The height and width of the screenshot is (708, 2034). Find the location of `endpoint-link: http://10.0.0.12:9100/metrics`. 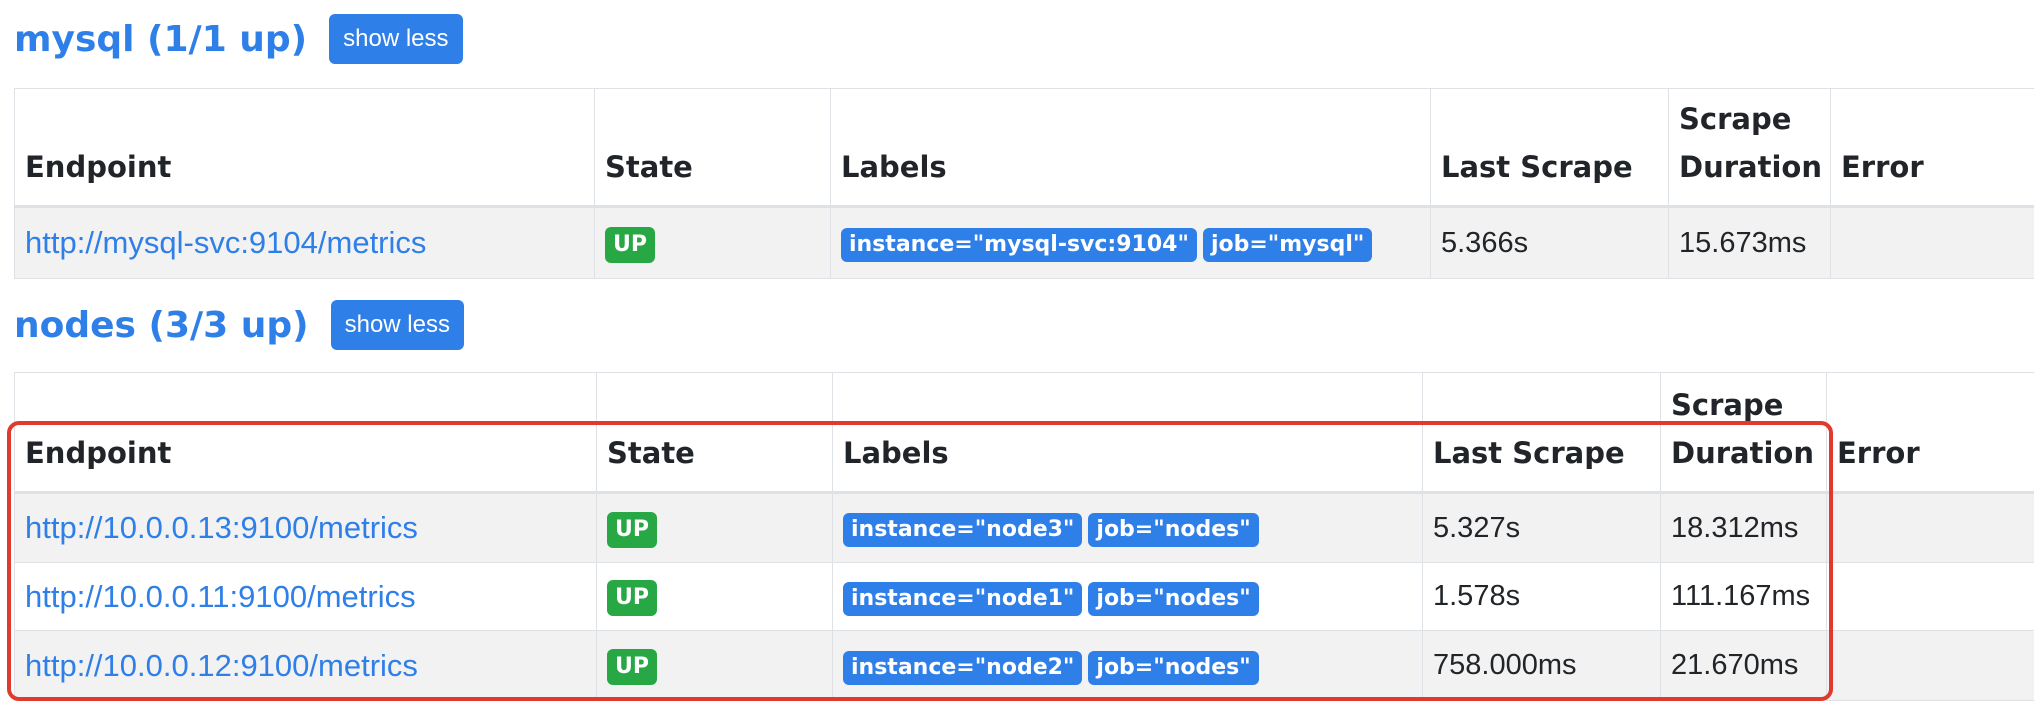

endpoint-link: http://10.0.0.12:9100/metrics is located at coordinates (221, 665).